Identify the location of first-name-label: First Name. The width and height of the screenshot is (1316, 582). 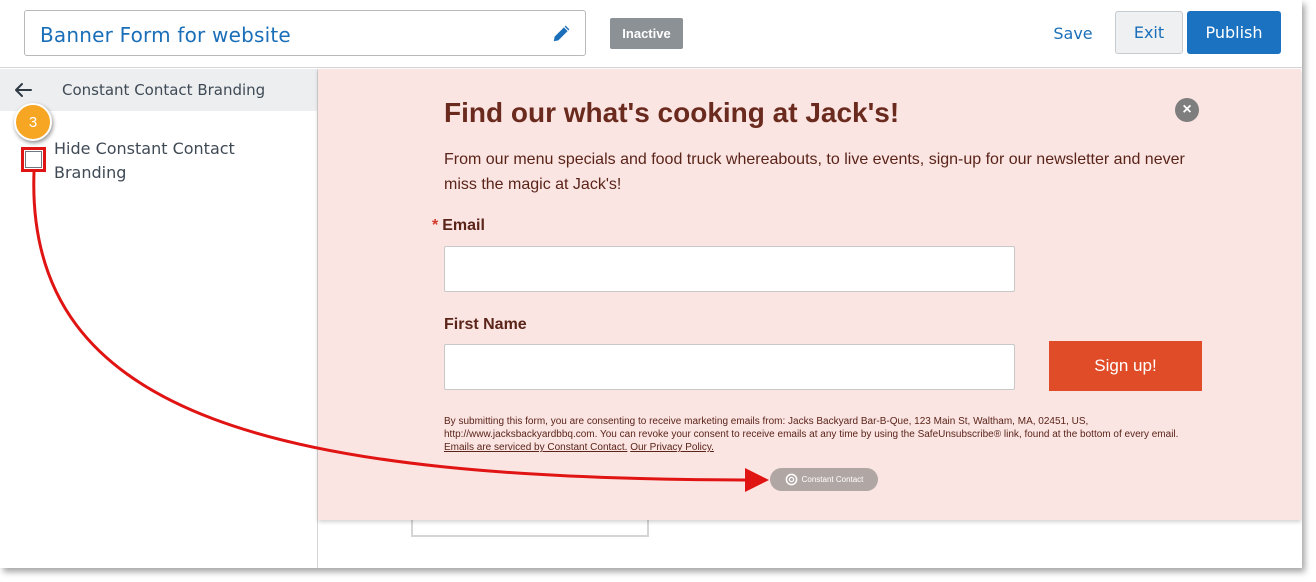
(485, 324).